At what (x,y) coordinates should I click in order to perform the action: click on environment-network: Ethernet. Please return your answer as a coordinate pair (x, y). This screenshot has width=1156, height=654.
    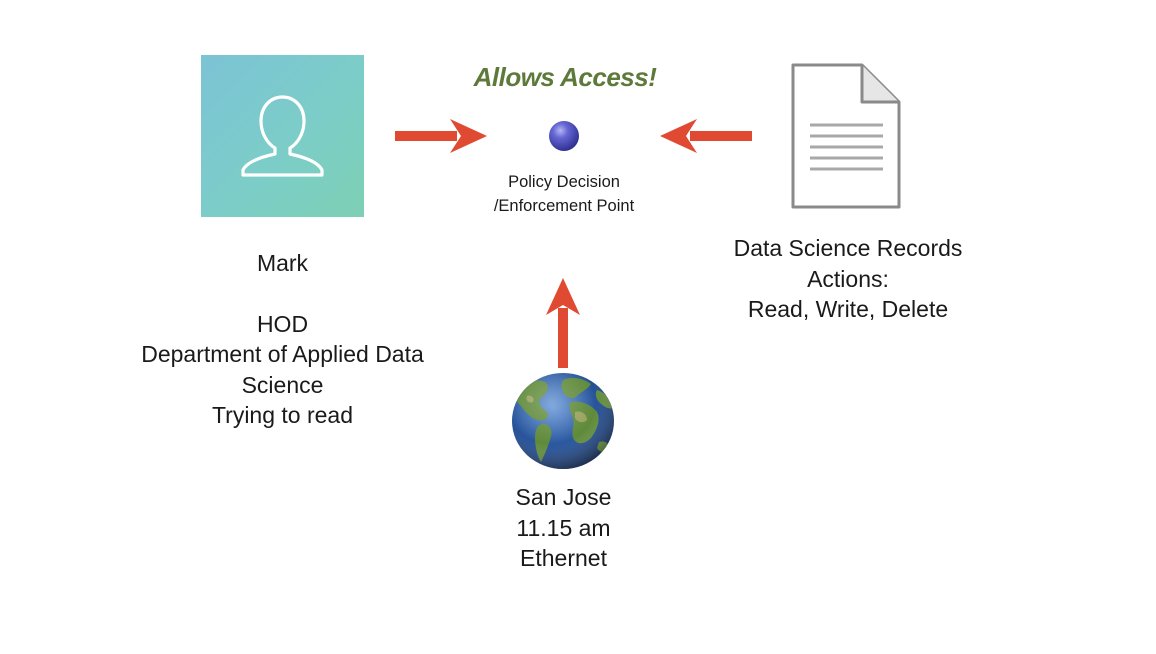
    Looking at the image, I should click on (563, 558).